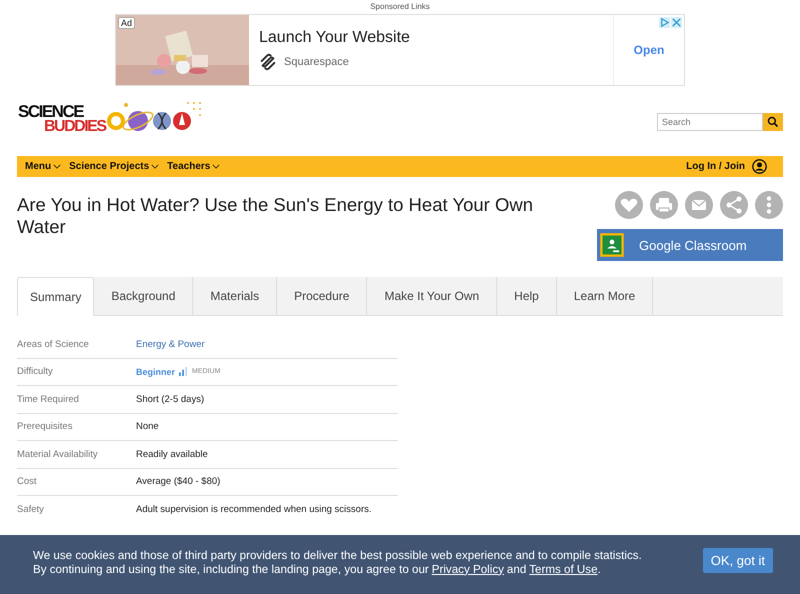 This screenshot has width=800, height=594. I want to click on search-icon, so click(773, 122).